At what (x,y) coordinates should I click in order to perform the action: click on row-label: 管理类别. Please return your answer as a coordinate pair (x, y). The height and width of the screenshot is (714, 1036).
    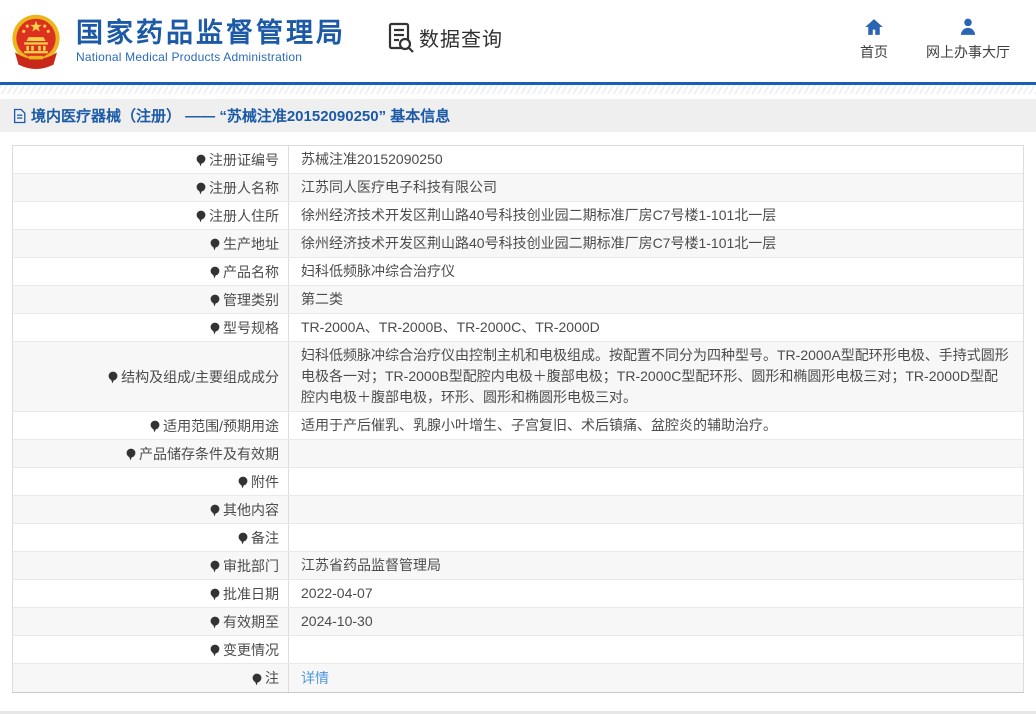
    Looking at the image, I should click on (151, 299).